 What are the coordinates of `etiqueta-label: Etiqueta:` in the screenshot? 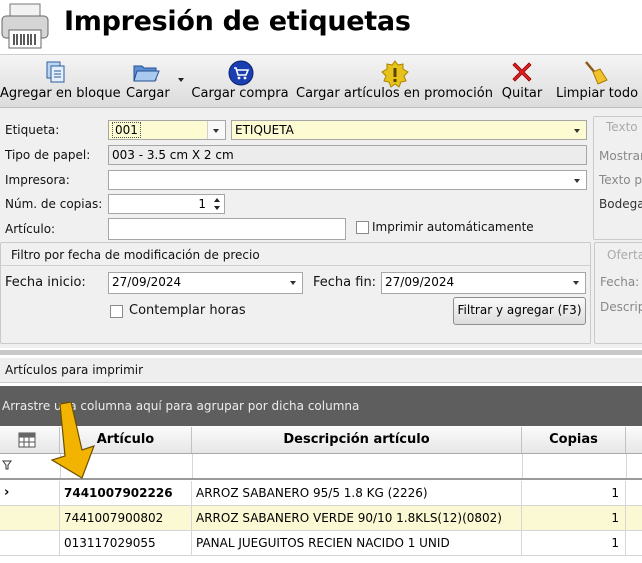 It's located at (32, 130).